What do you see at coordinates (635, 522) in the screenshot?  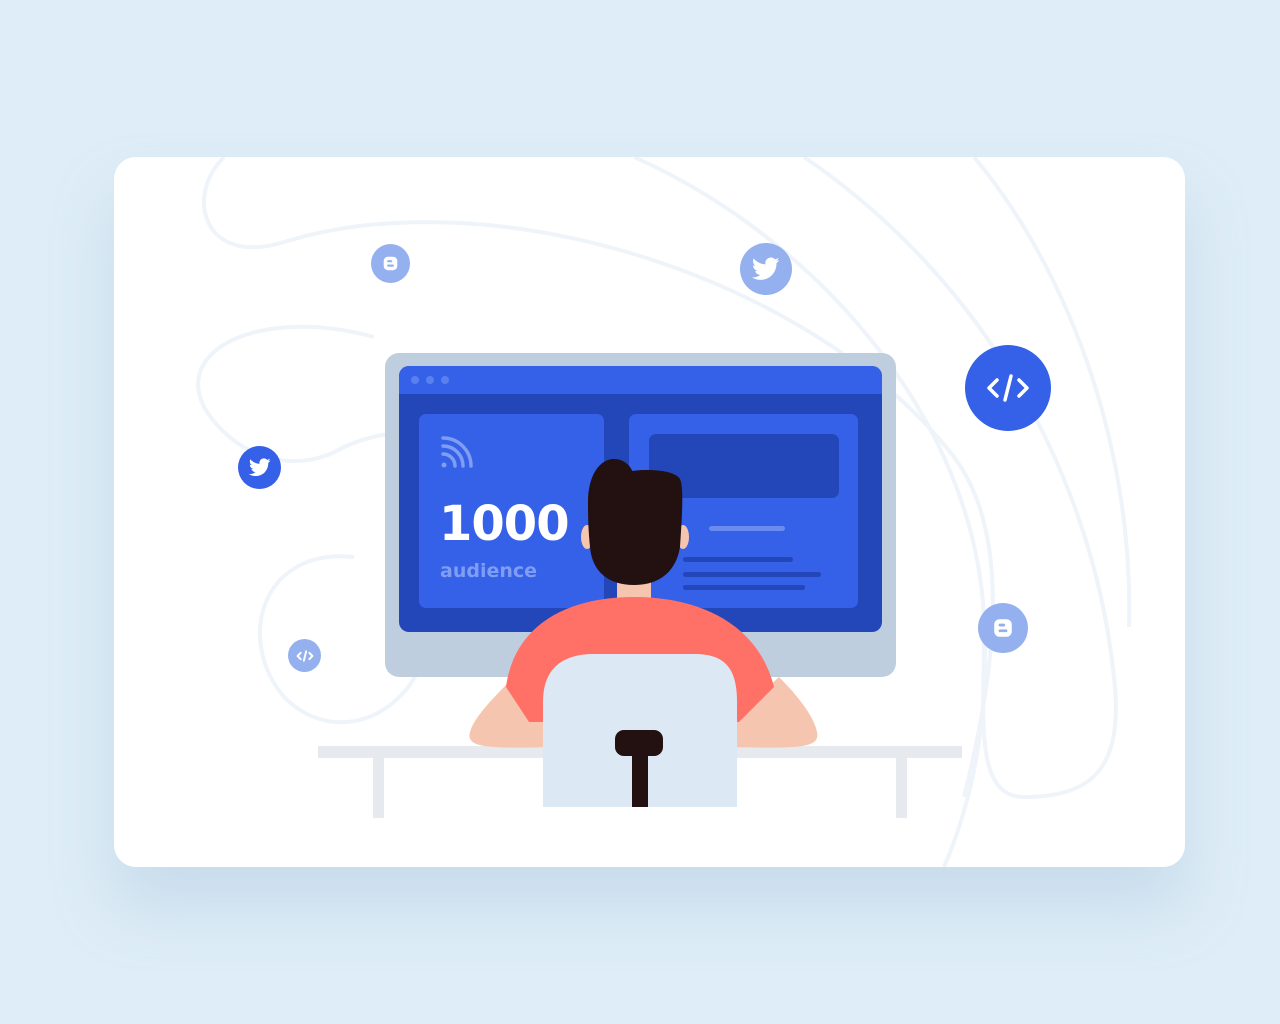 I see `hair` at bounding box center [635, 522].